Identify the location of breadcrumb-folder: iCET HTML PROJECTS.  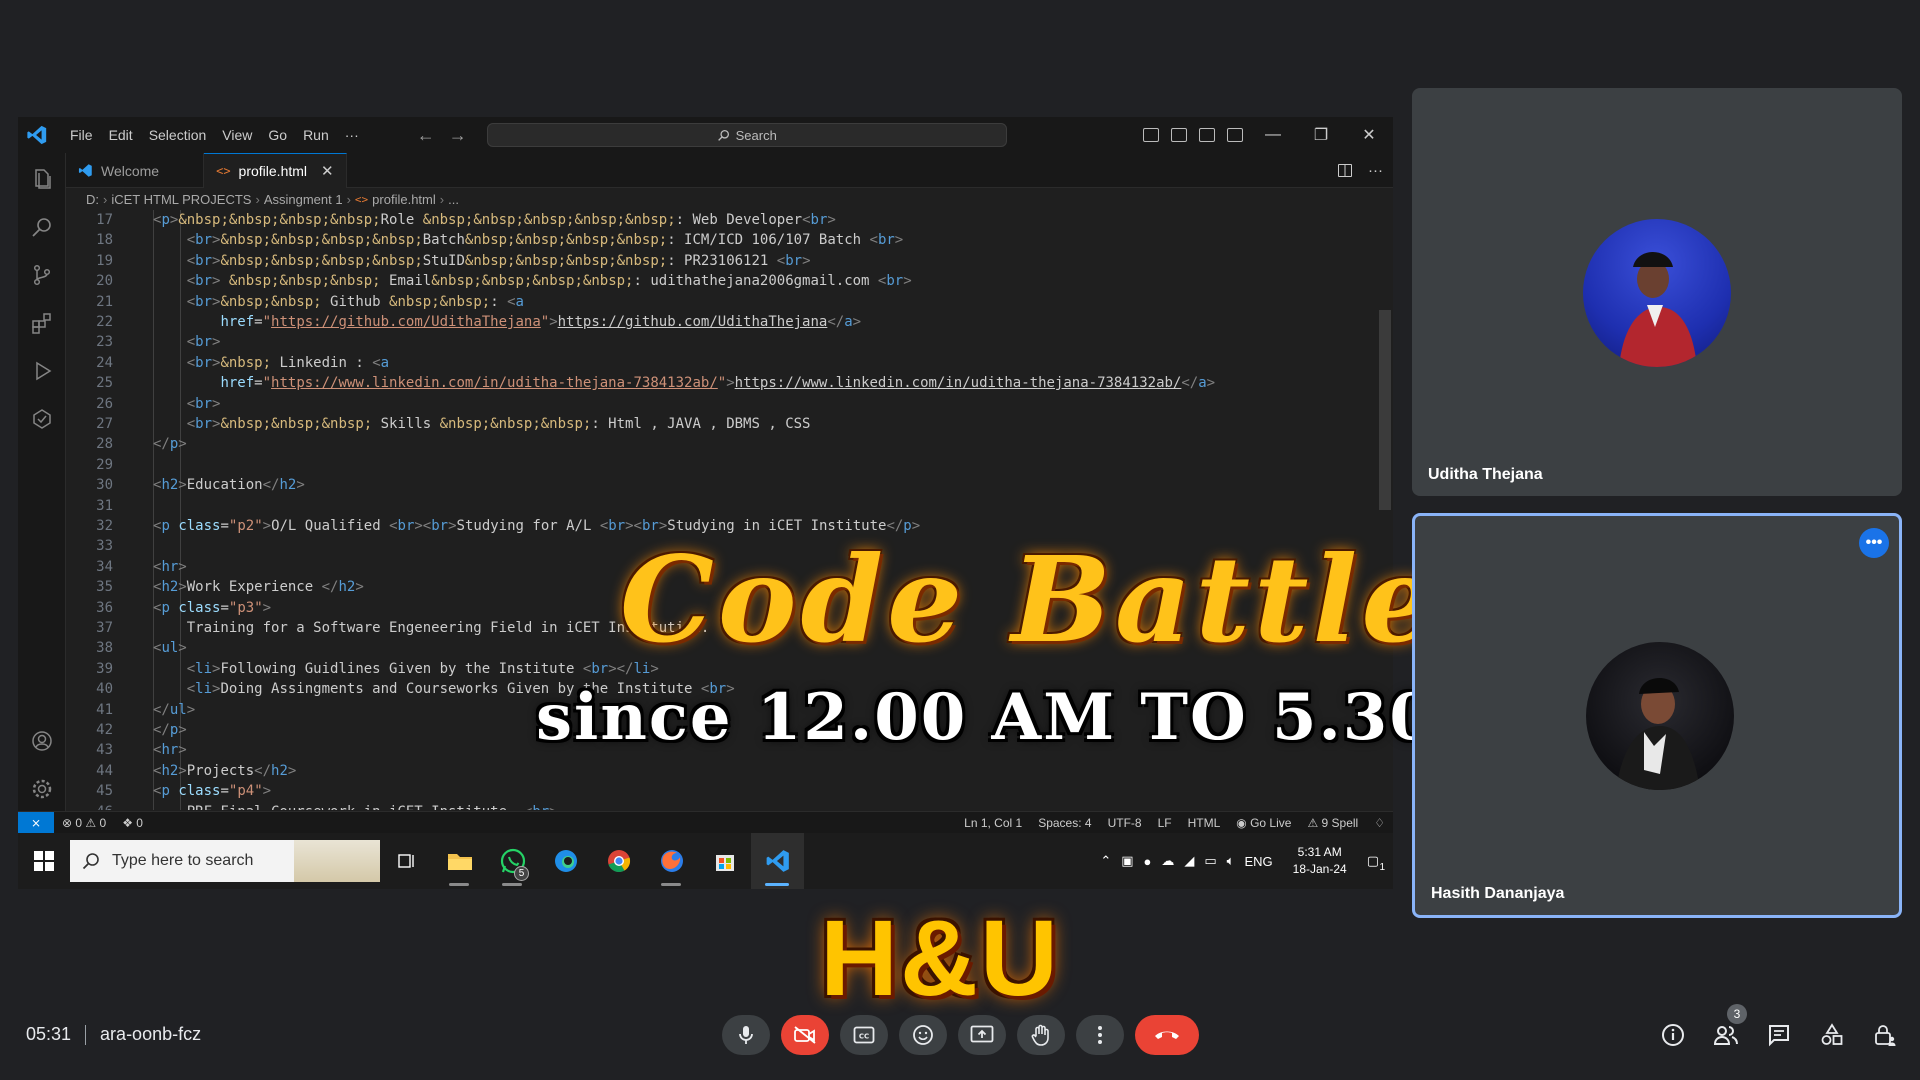
(181, 199).